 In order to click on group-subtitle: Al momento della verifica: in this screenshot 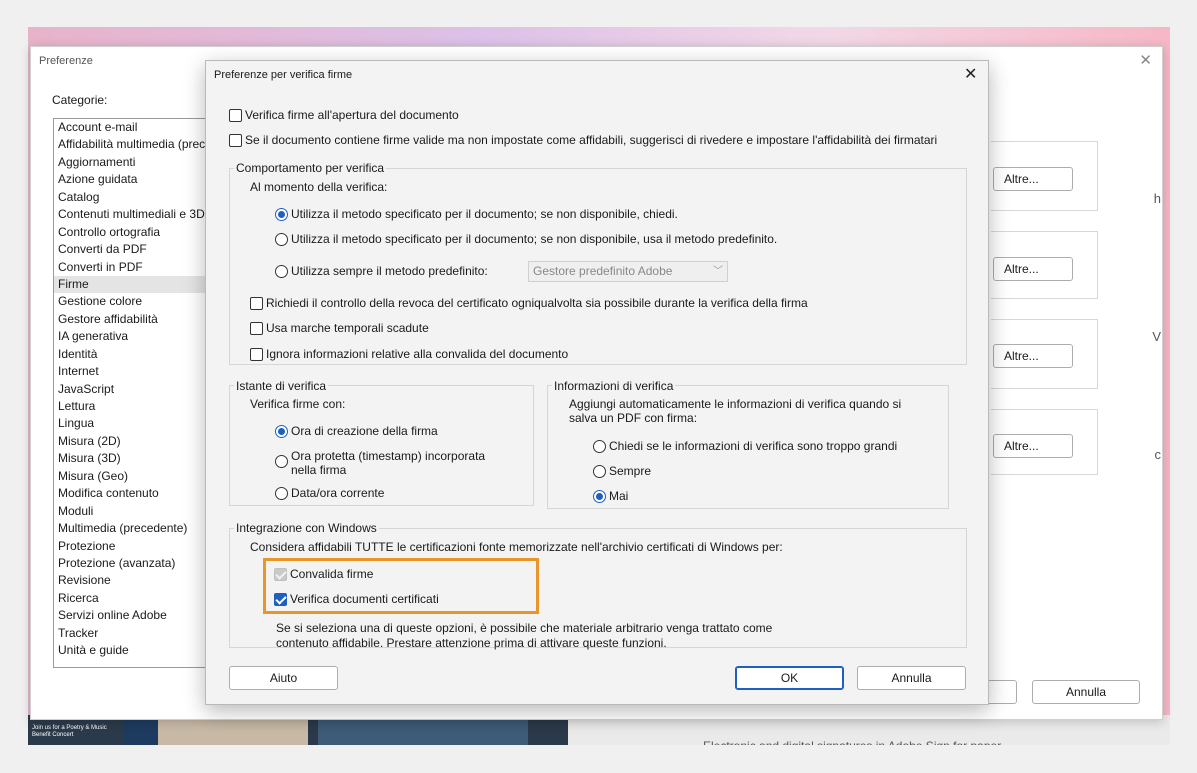, I will do `click(319, 187)`.